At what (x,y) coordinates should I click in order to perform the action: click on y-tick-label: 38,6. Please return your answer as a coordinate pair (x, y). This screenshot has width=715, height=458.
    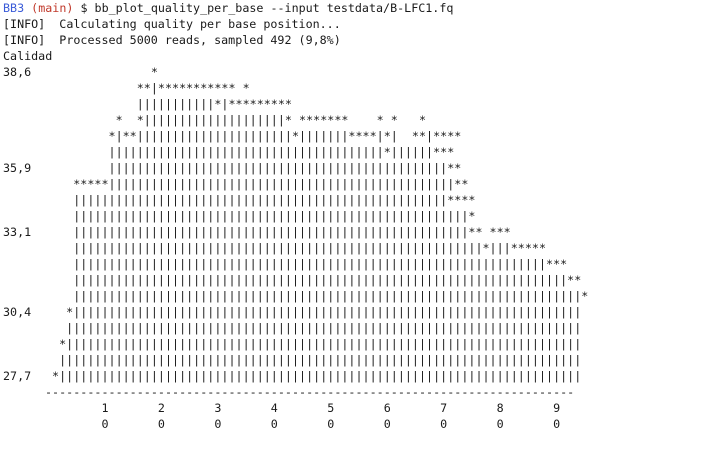
    Looking at the image, I should click on (17, 72).